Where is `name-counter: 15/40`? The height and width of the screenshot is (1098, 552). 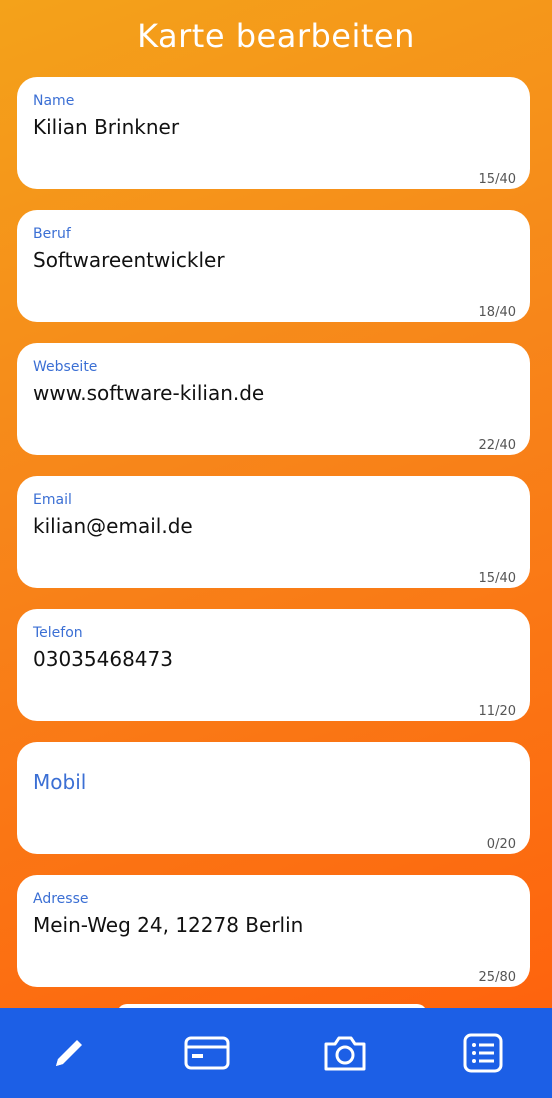
name-counter: 15/40 is located at coordinates (497, 179).